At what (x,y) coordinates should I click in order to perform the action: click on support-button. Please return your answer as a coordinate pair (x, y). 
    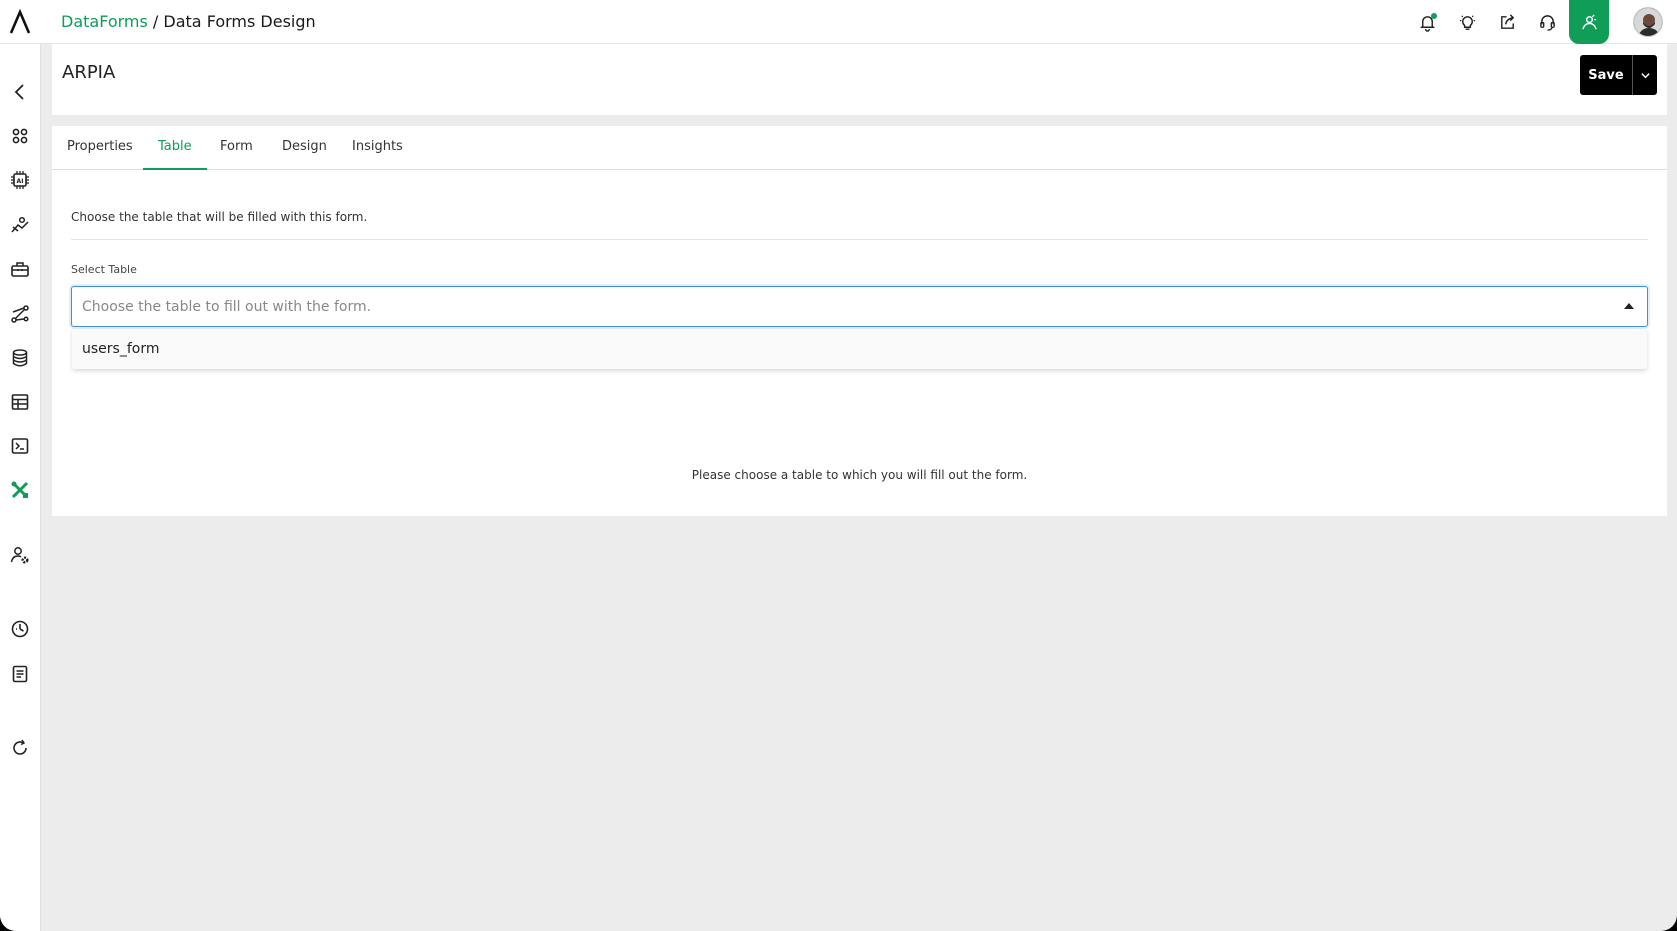
    Looking at the image, I should click on (1547, 22).